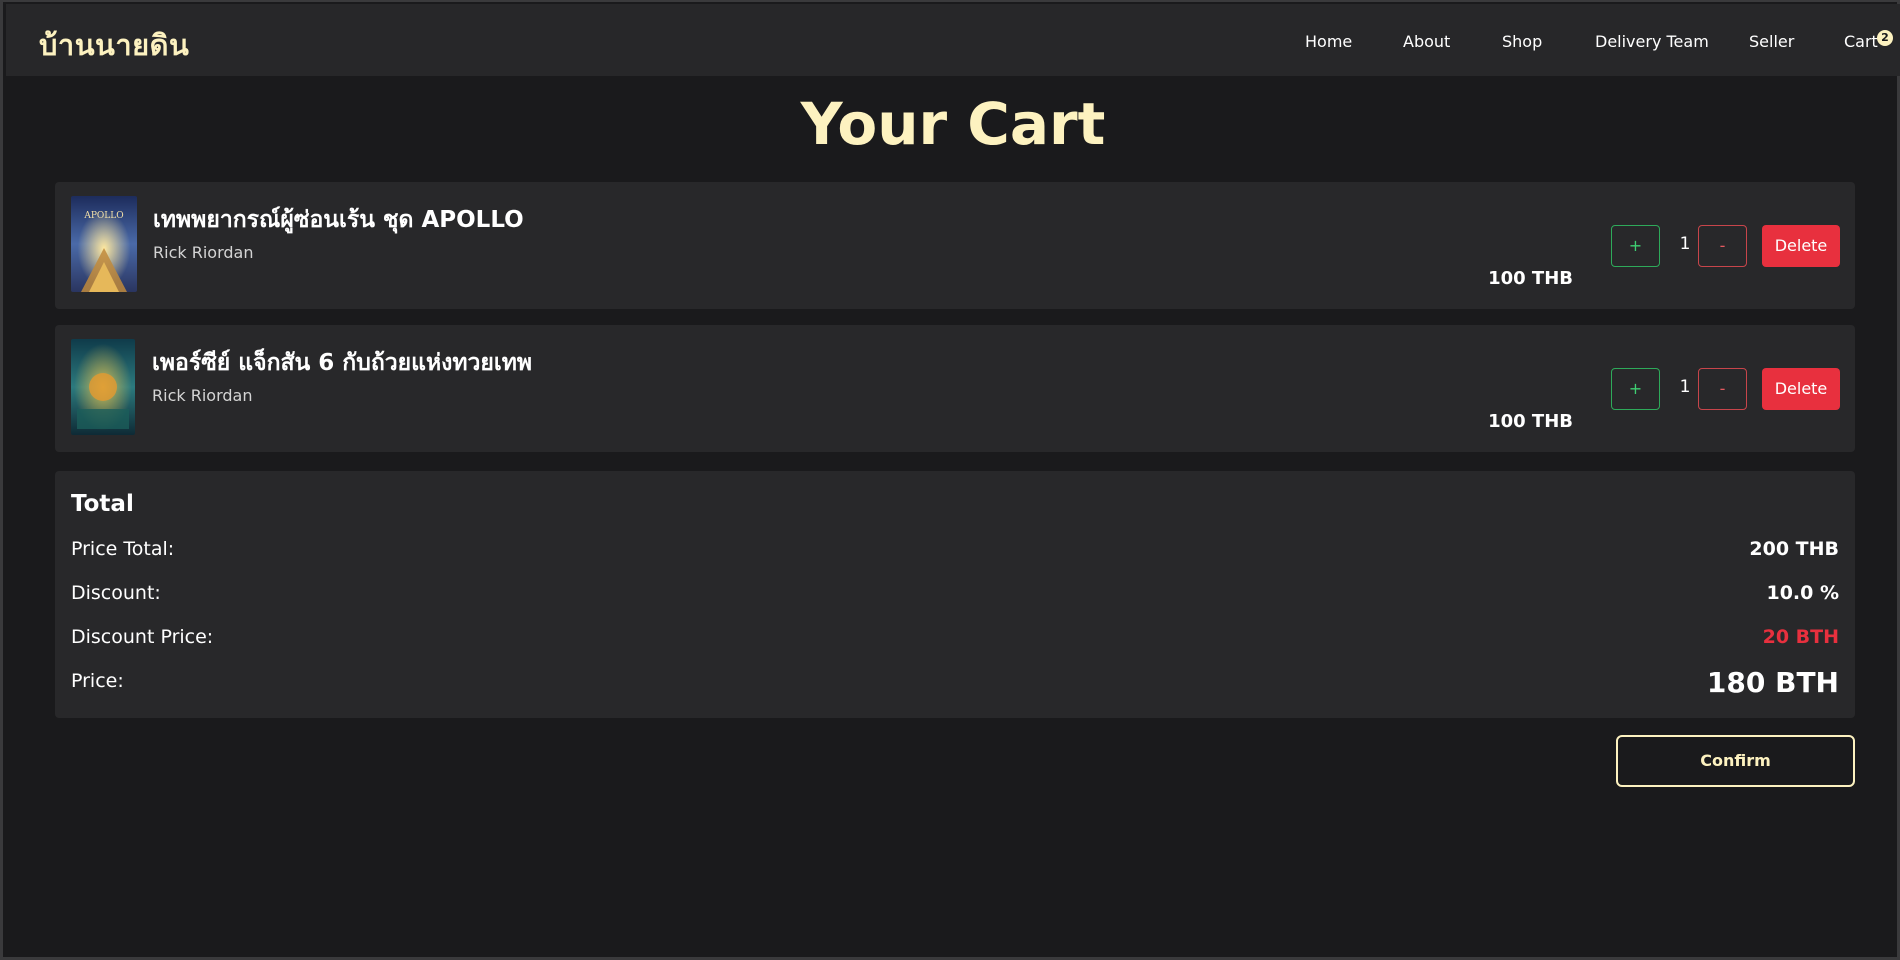 The image size is (1900, 960). Describe the element at coordinates (338, 220) in the screenshot. I see `item-title: เทพพยากรณ์ผู้ซ่อนเร้น ชุด APOLLO` at that location.